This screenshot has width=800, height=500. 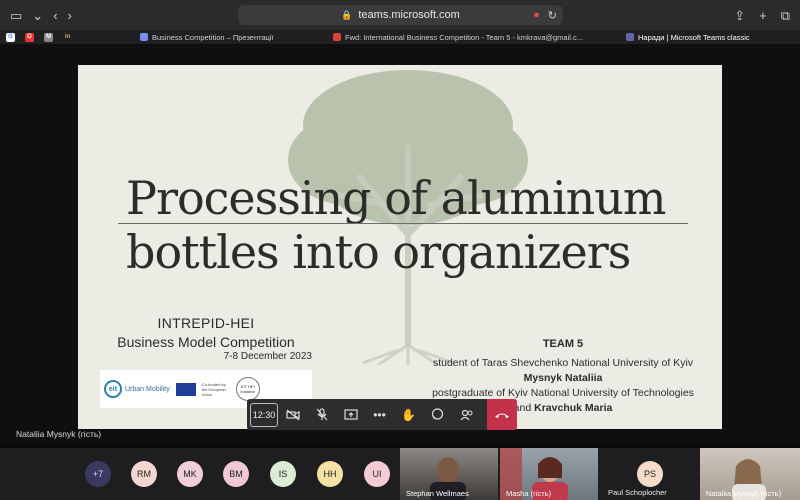 I want to click on linkedin-icon: in, so click(x=67, y=37).